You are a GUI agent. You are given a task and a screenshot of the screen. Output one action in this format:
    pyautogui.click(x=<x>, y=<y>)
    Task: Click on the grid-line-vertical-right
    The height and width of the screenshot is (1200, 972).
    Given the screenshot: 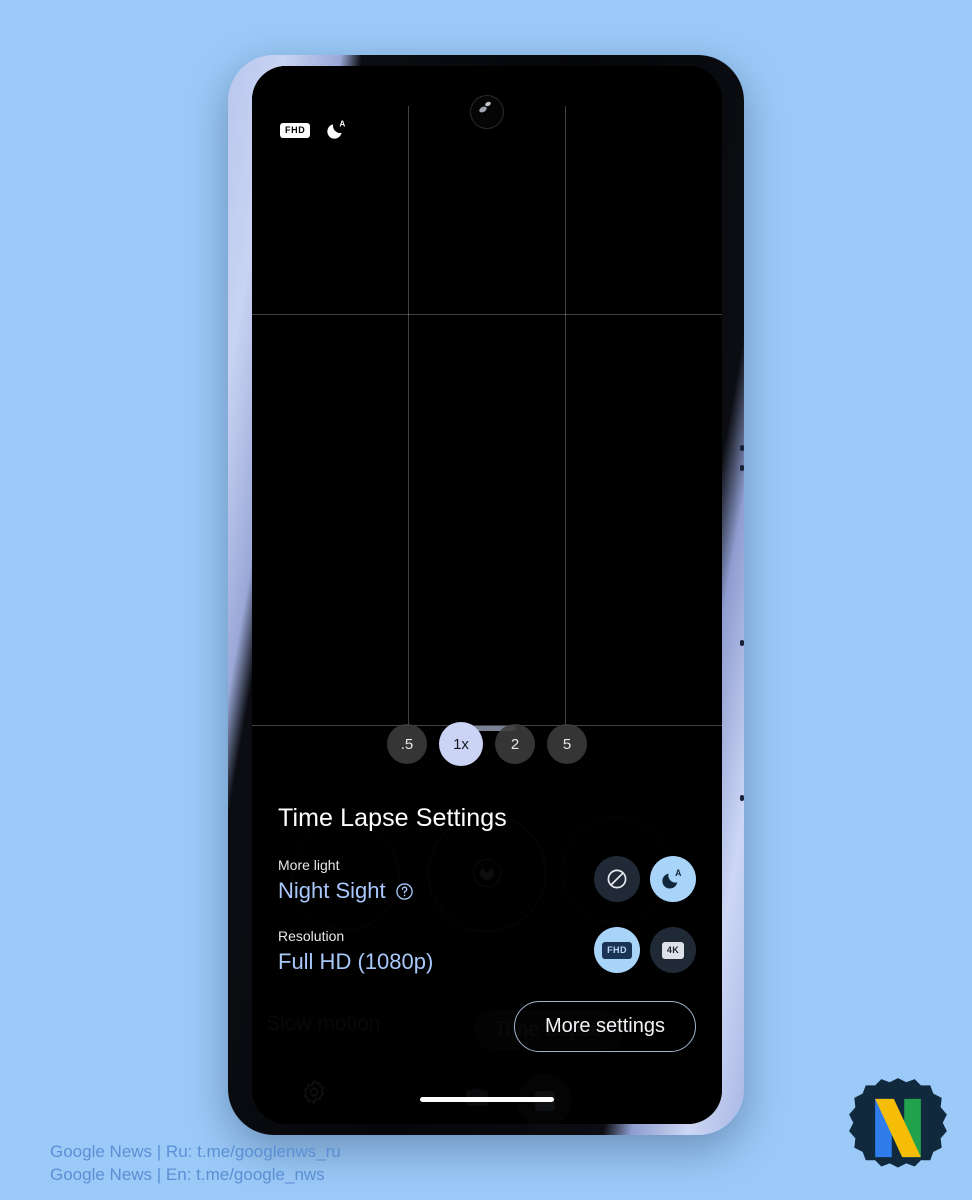 What is the action you would take?
    pyautogui.click(x=565, y=416)
    